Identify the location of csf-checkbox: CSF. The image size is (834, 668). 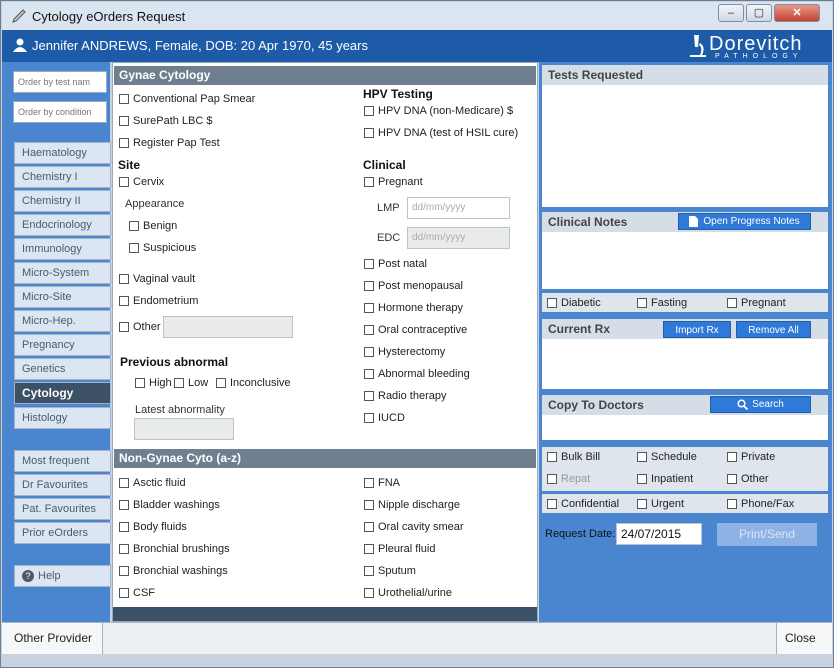
(137, 593).